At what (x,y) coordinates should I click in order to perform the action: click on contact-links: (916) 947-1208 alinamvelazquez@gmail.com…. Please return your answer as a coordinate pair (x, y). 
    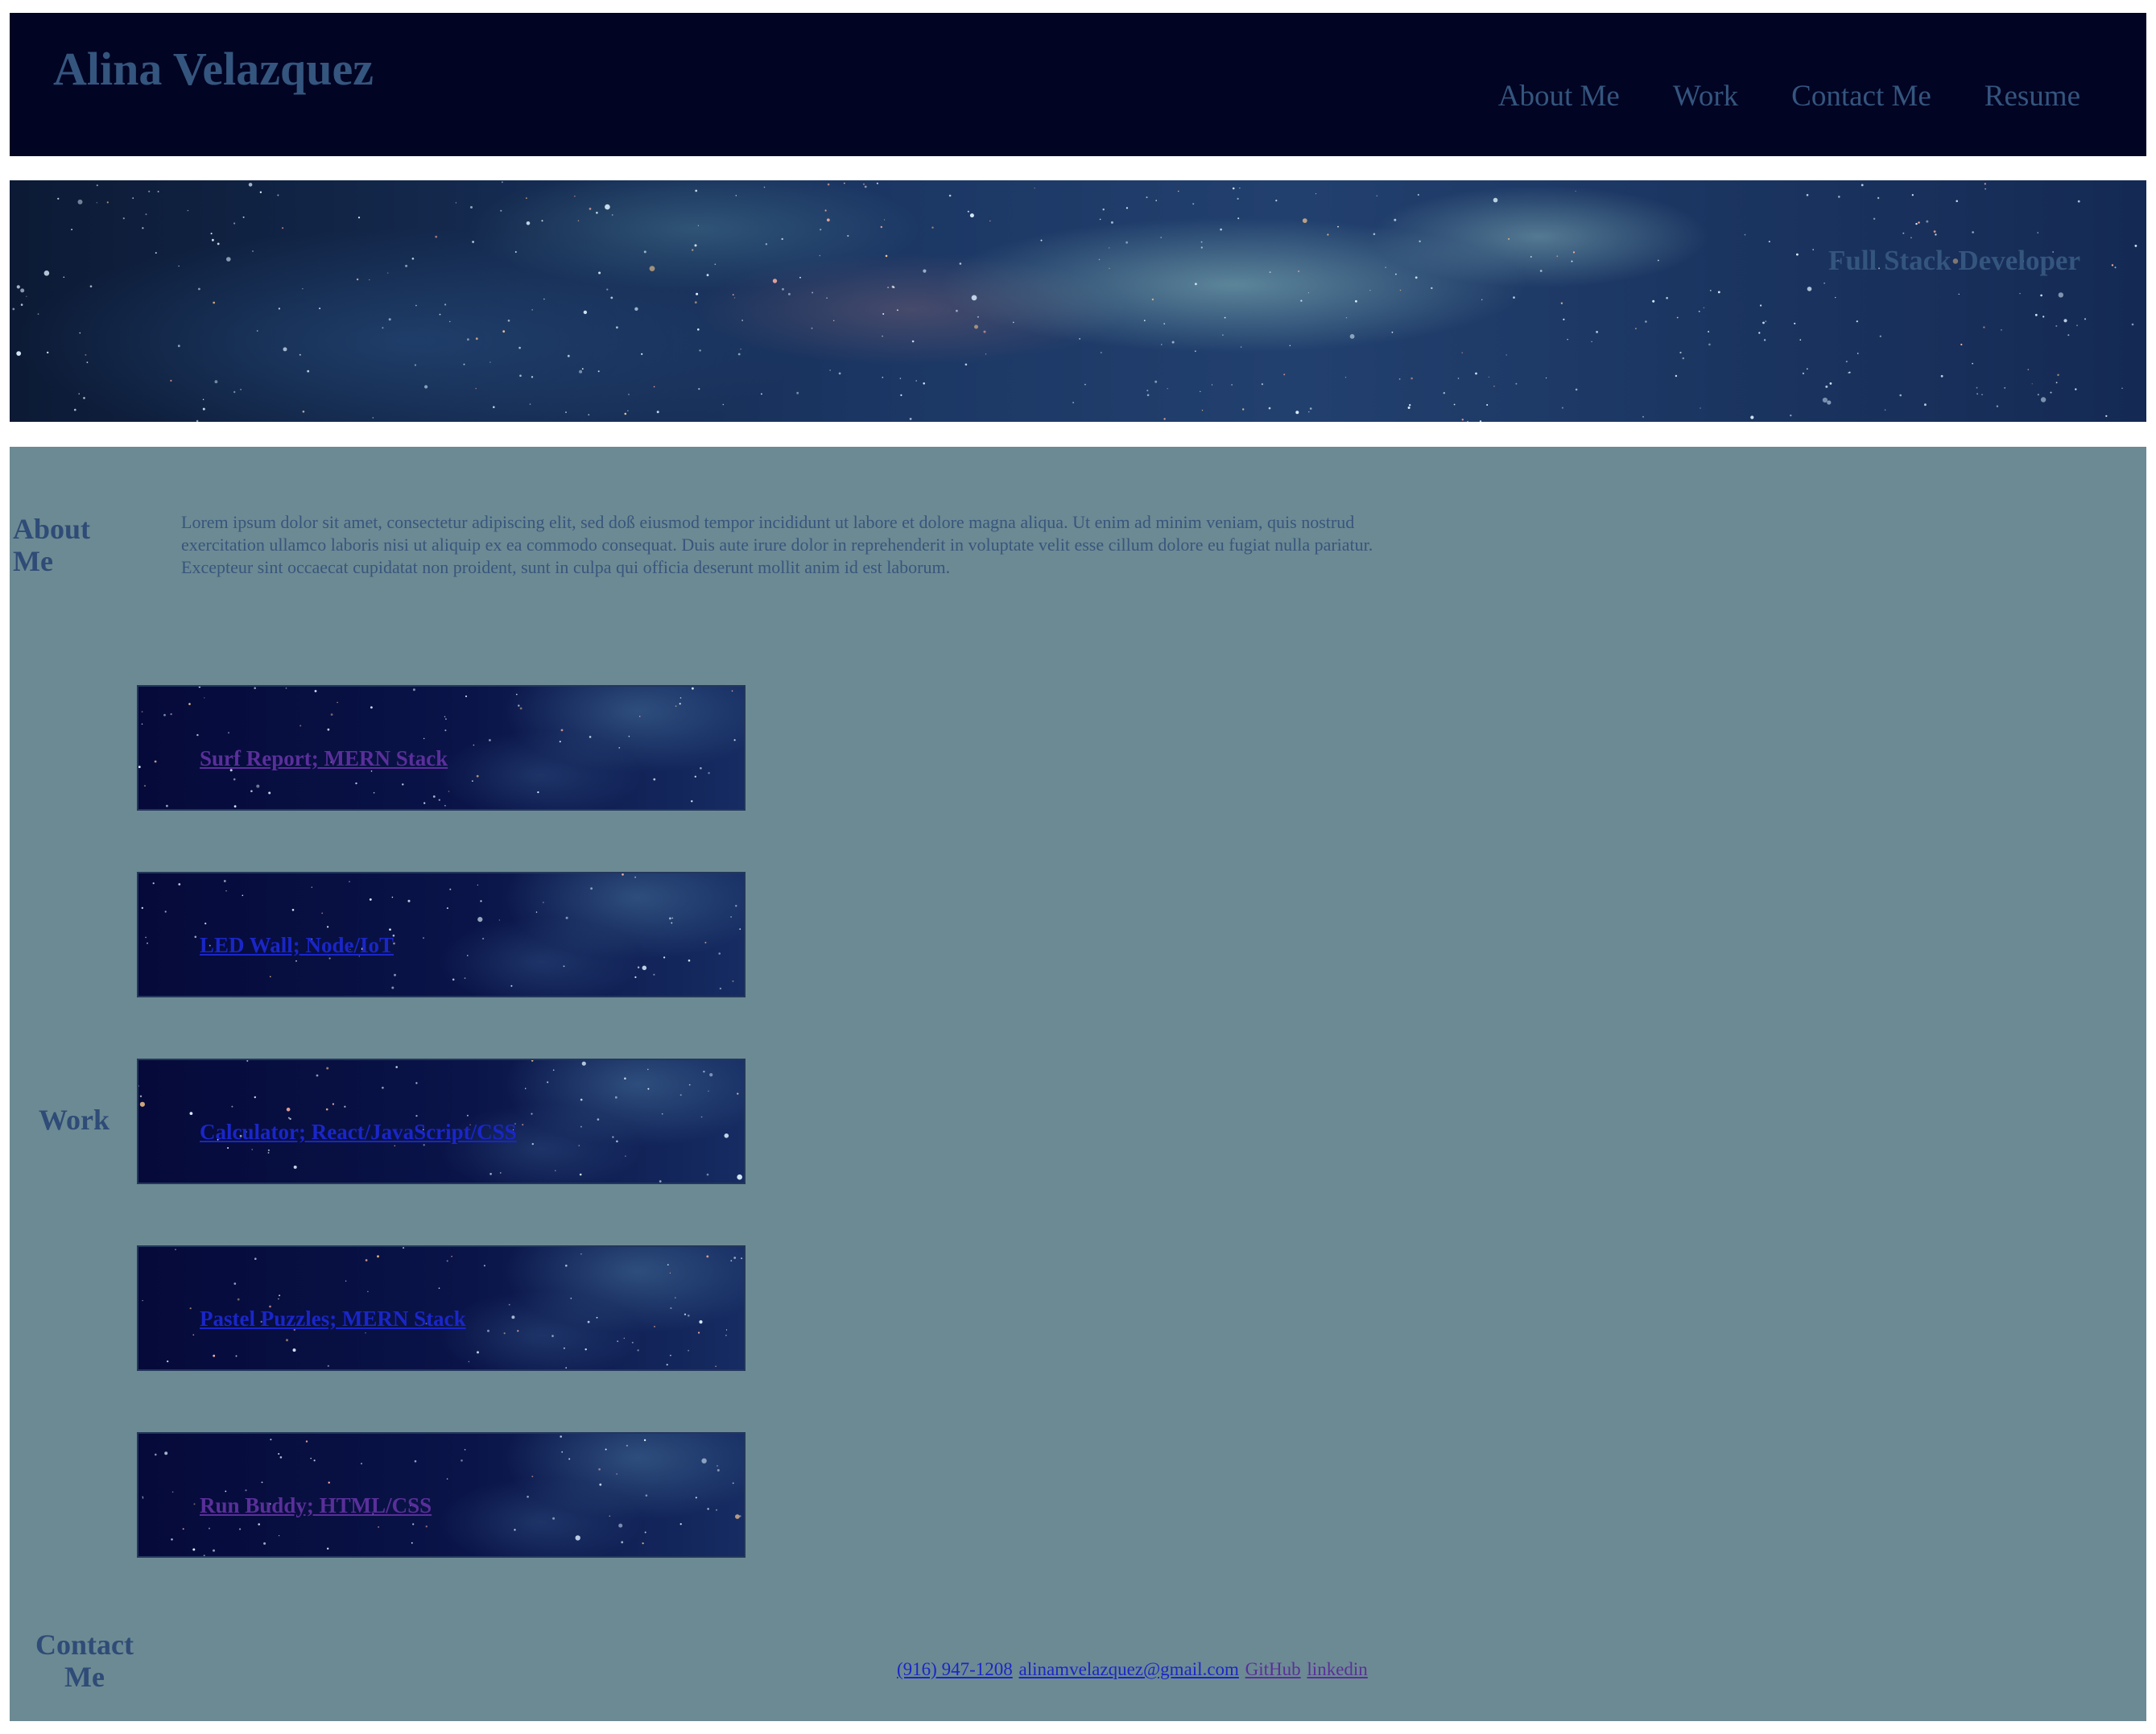
    Looking at the image, I should click on (1133, 1669).